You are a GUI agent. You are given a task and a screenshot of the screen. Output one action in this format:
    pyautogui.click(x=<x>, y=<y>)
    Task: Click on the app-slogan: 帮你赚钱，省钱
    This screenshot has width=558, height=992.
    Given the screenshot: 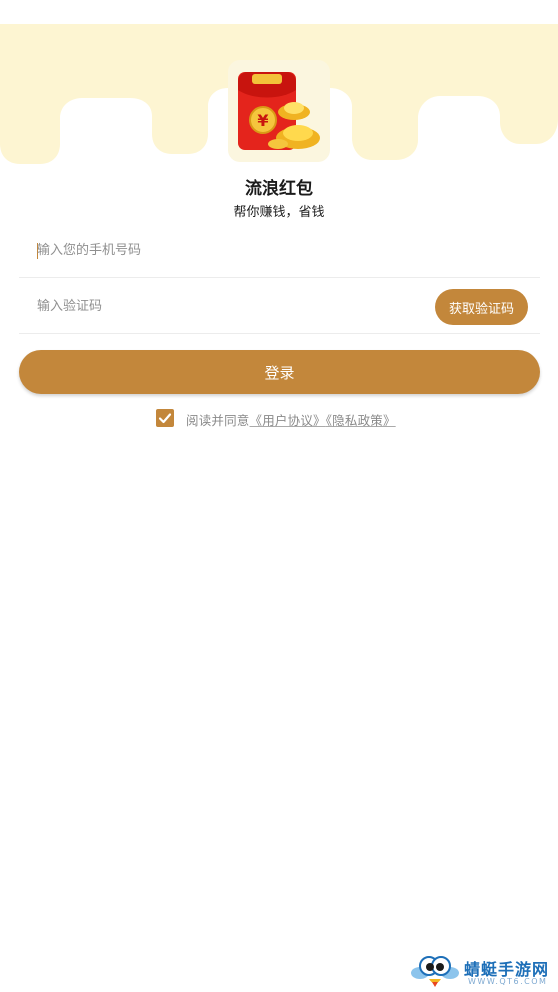 What is the action you would take?
    pyautogui.click(x=279, y=212)
    